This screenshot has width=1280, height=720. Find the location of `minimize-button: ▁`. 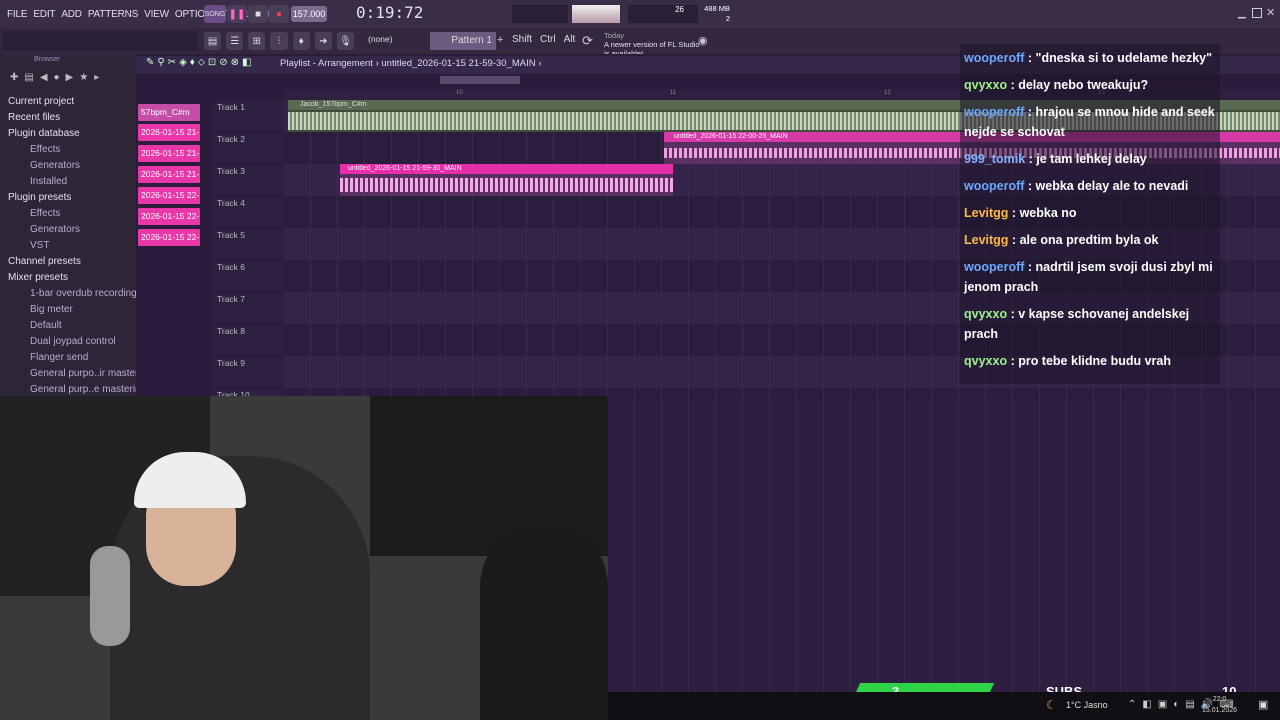

minimize-button: ▁ is located at coordinates (1243, 13).